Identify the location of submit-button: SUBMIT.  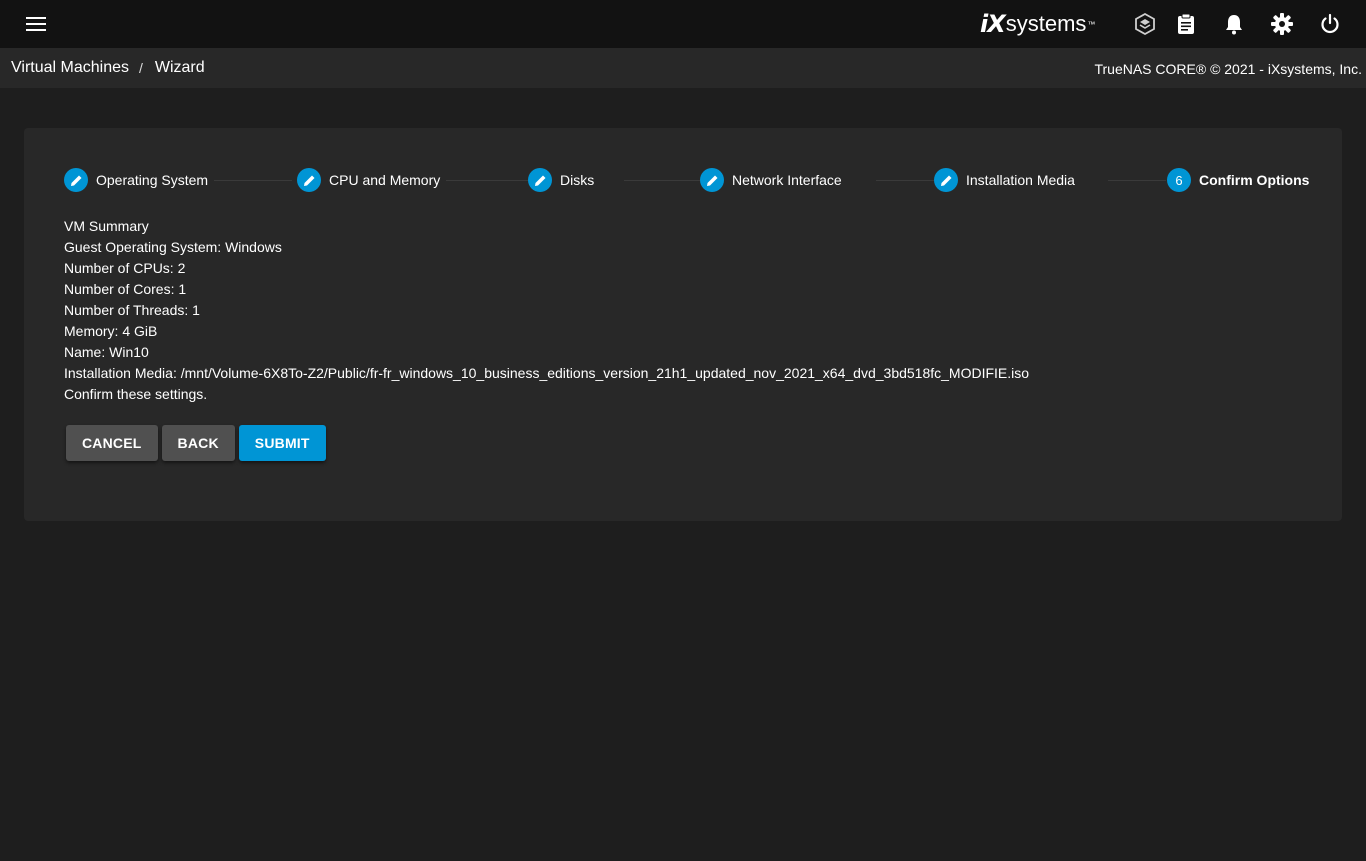
(282, 443).